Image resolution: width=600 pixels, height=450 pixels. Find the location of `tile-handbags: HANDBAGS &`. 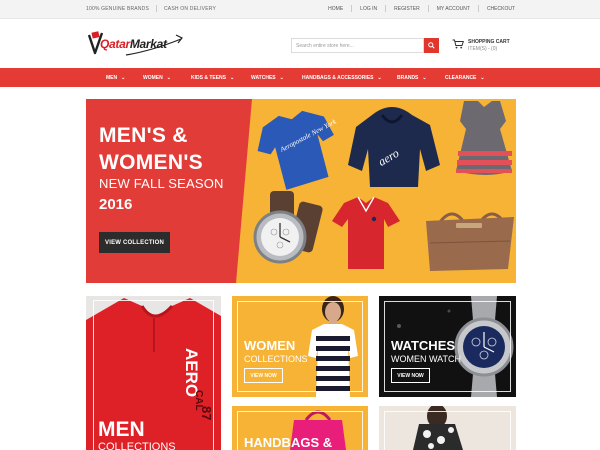

tile-handbags: HANDBAGS & is located at coordinates (300, 428).